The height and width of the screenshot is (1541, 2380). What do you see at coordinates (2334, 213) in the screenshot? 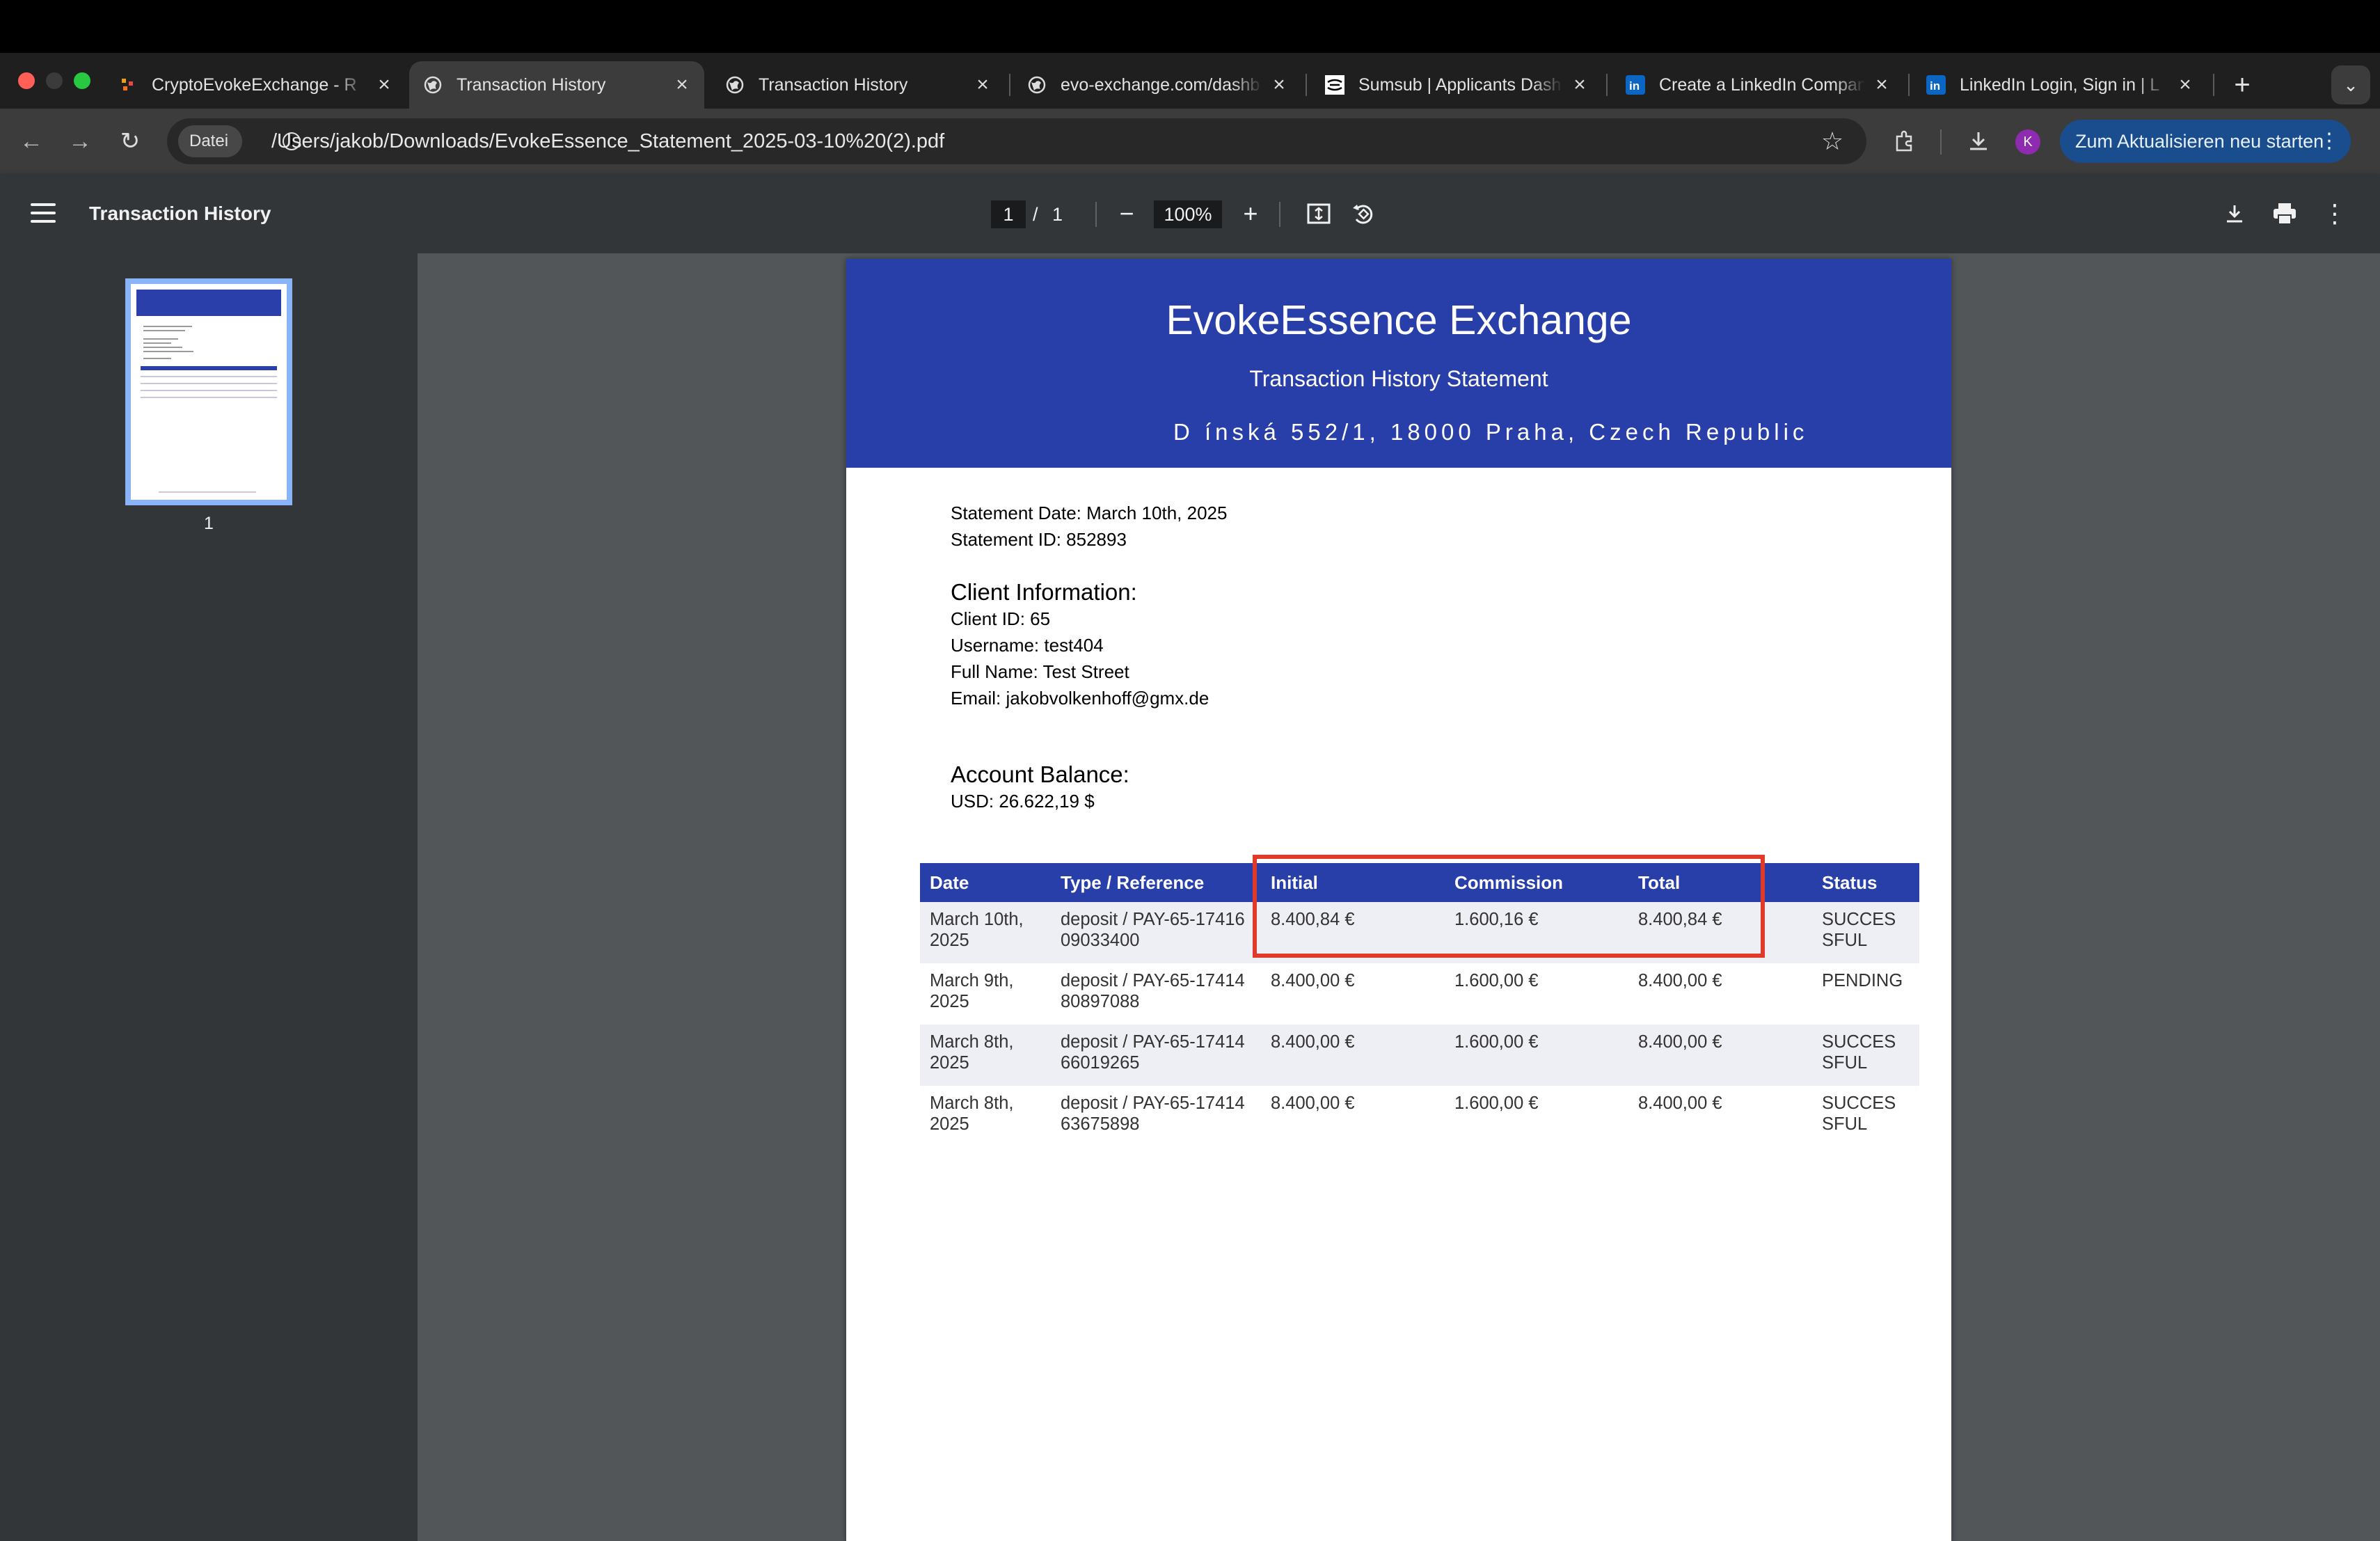
I see `more-options-button: ⋮` at bounding box center [2334, 213].